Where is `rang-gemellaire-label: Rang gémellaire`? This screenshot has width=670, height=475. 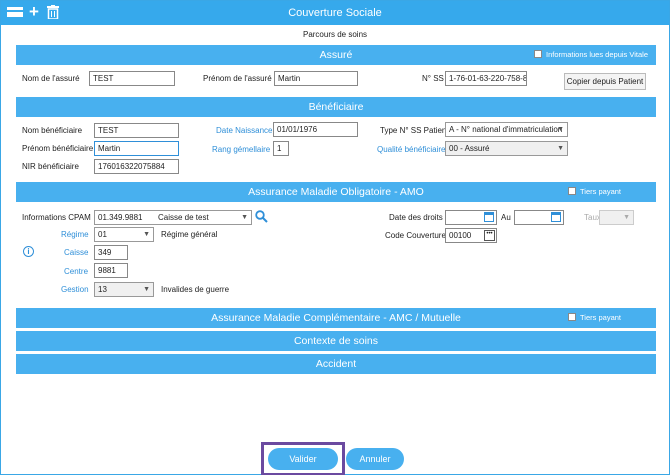 rang-gemellaire-label: Rang gémellaire is located at coordinates (241, 149).